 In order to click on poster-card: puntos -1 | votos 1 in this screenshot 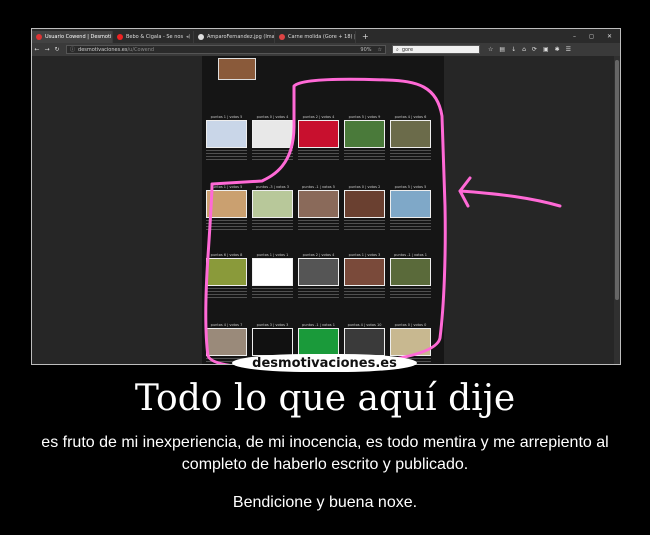, I will do `click(410, 275)`.